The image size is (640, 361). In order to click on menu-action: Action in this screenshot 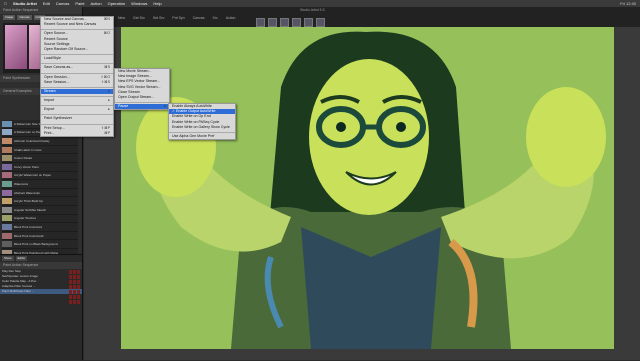, I will do `click(95, 3)`.